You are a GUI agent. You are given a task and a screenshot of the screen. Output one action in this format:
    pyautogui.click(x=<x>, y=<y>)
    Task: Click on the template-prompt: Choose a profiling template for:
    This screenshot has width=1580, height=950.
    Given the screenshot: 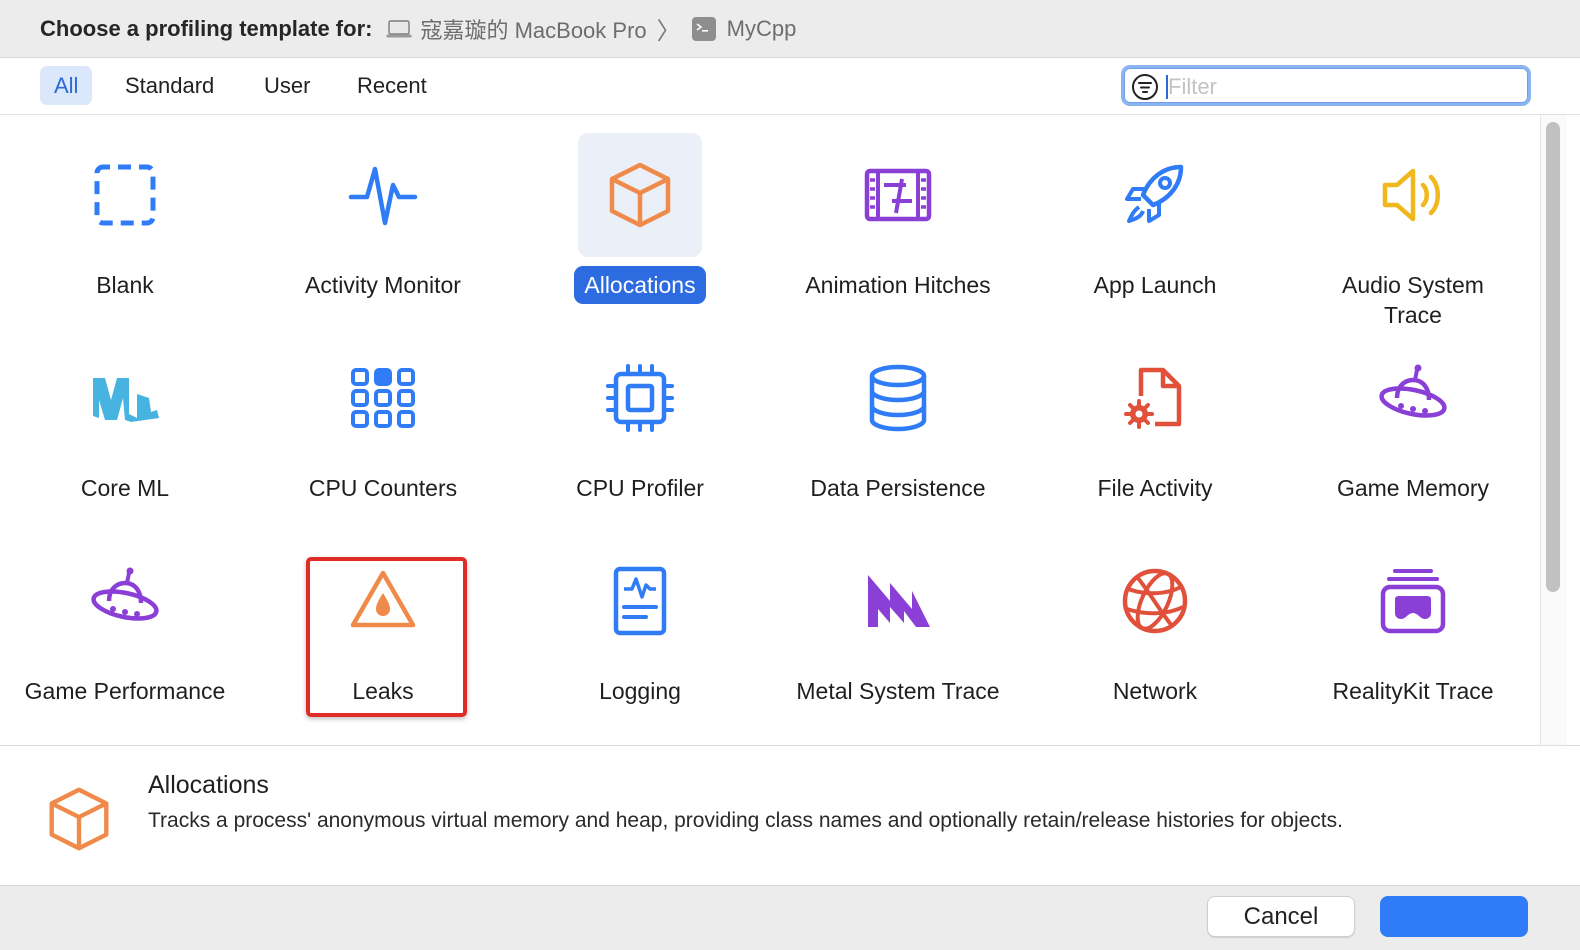 What is the action you would take?
    pyautogui.click(x=206, y=28)
    